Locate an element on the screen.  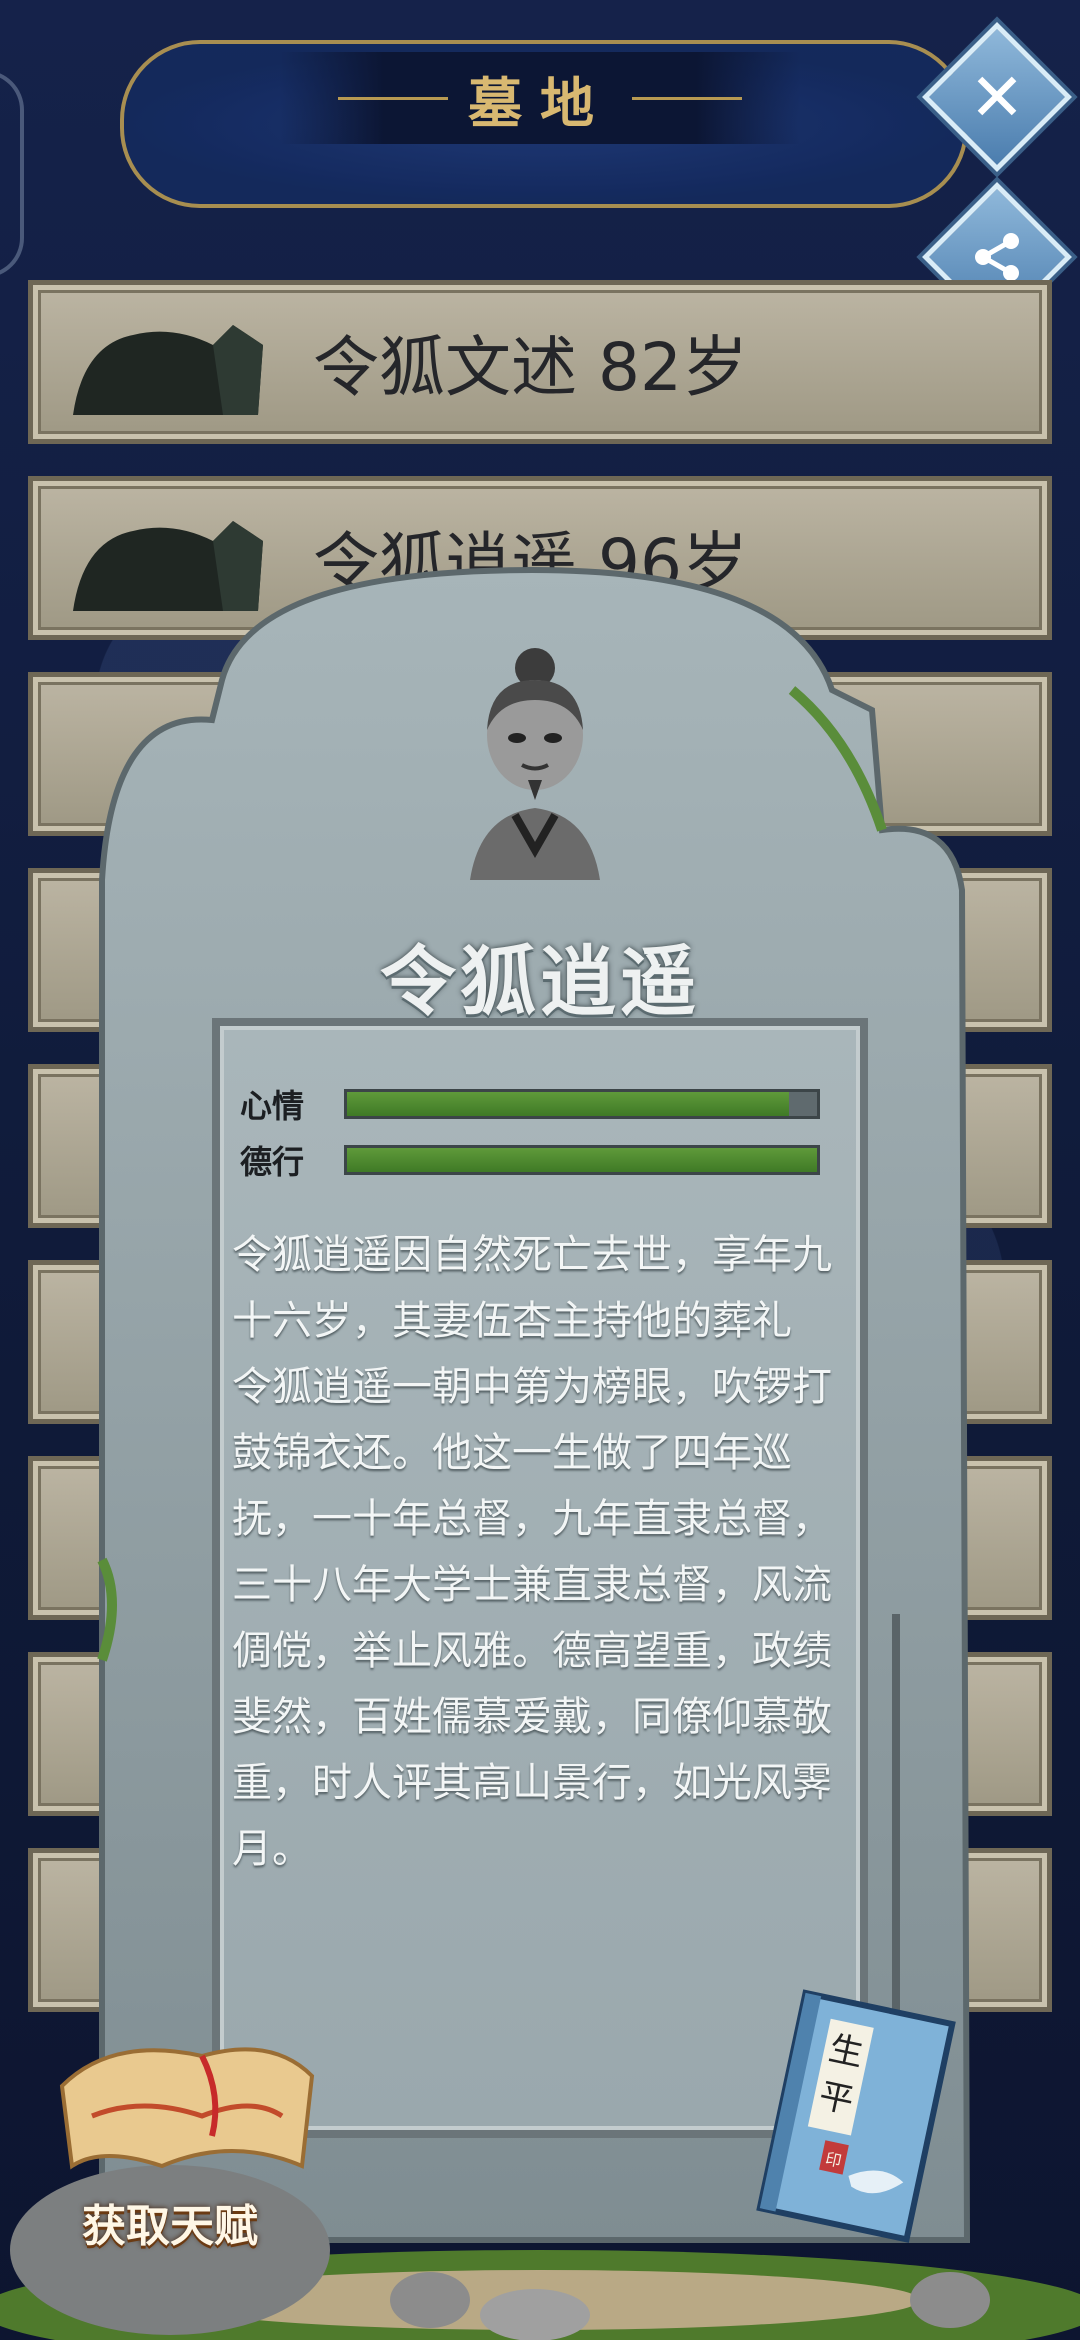
mood-bar-fill is located at coordinates (568, 1104).